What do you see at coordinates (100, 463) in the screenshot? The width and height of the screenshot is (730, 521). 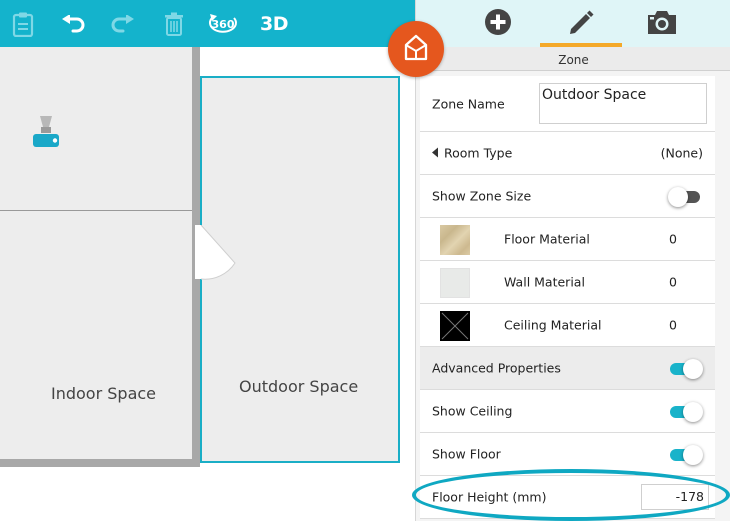 I see `wall` at bounding box center [100, 463].